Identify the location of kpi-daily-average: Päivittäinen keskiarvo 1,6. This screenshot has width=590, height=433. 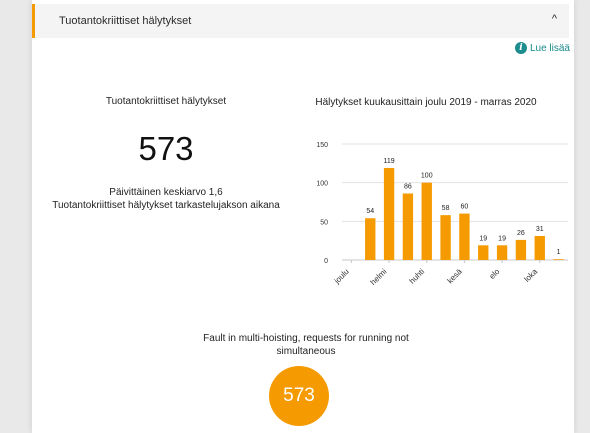
(166, 192).